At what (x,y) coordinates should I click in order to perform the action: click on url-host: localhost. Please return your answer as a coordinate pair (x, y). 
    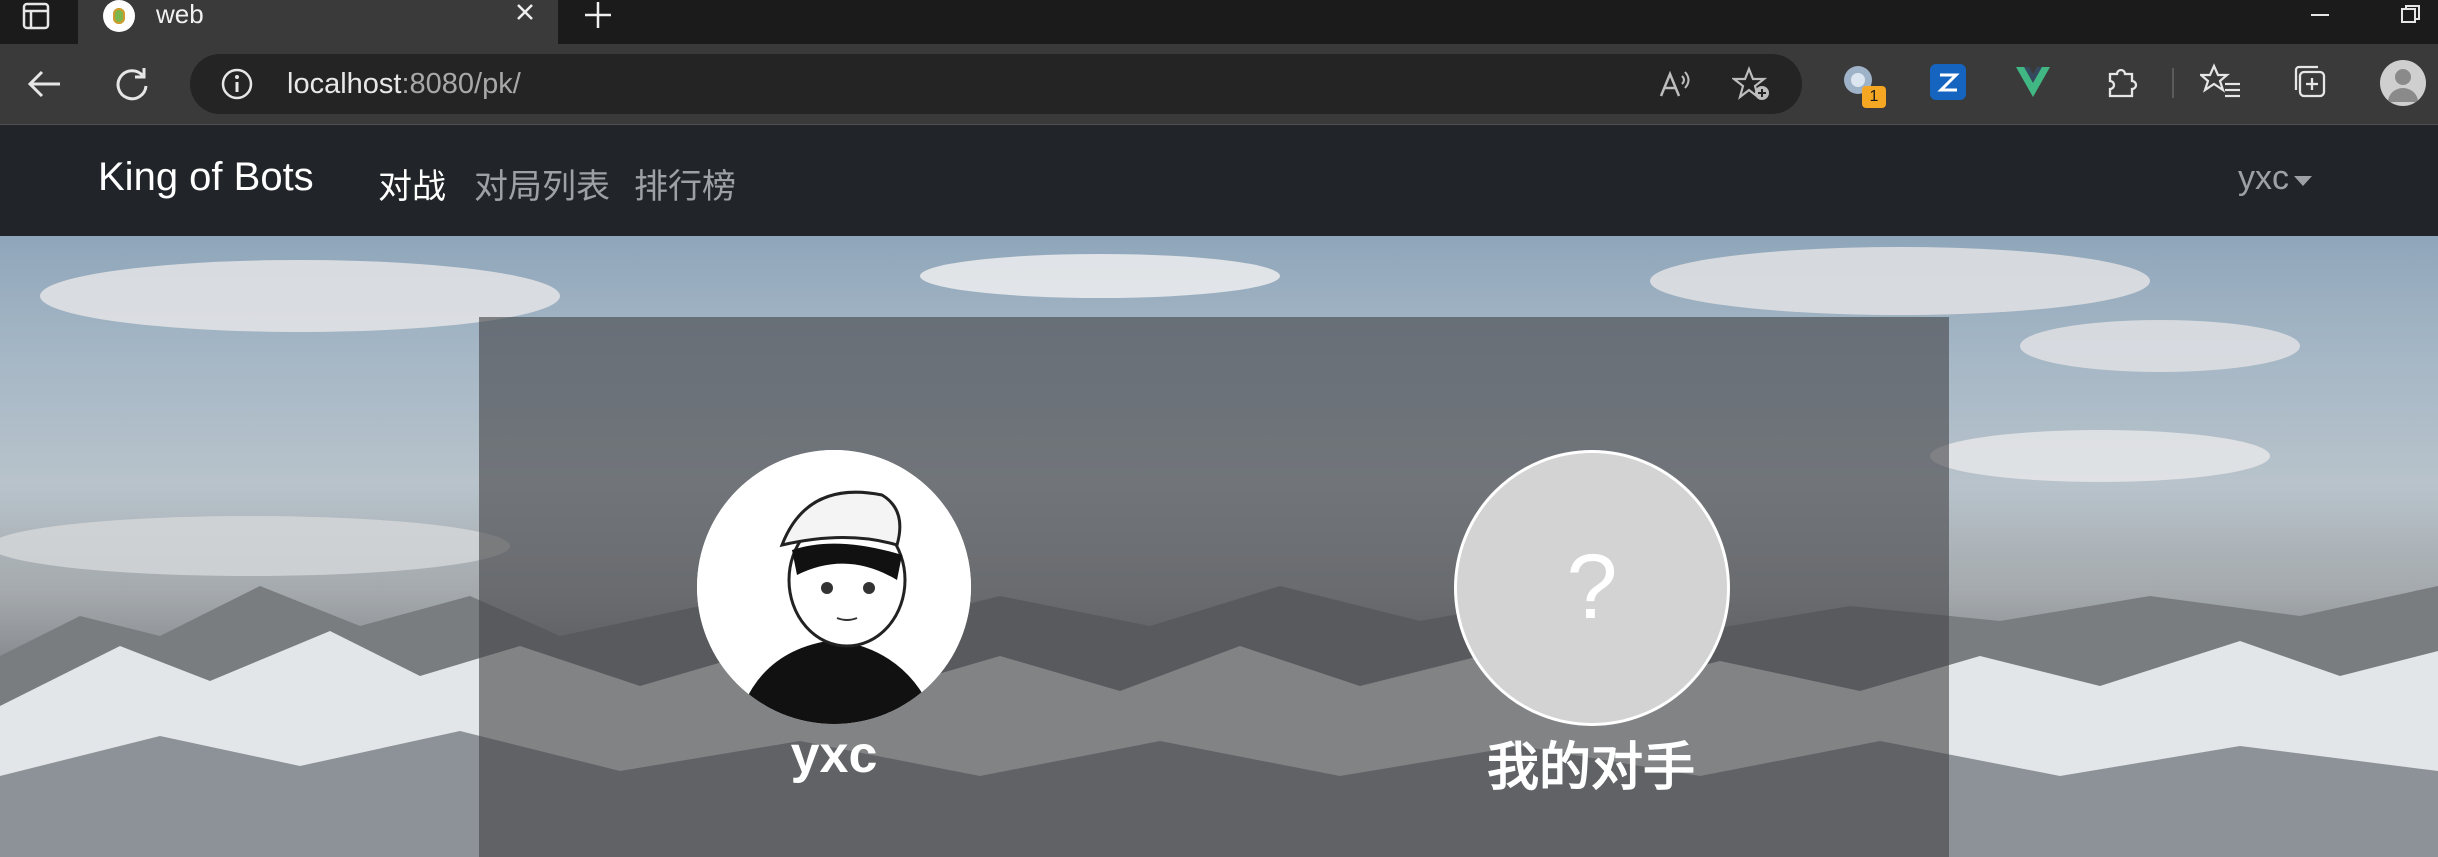
    Looking at the image, I should click on (344, 84).